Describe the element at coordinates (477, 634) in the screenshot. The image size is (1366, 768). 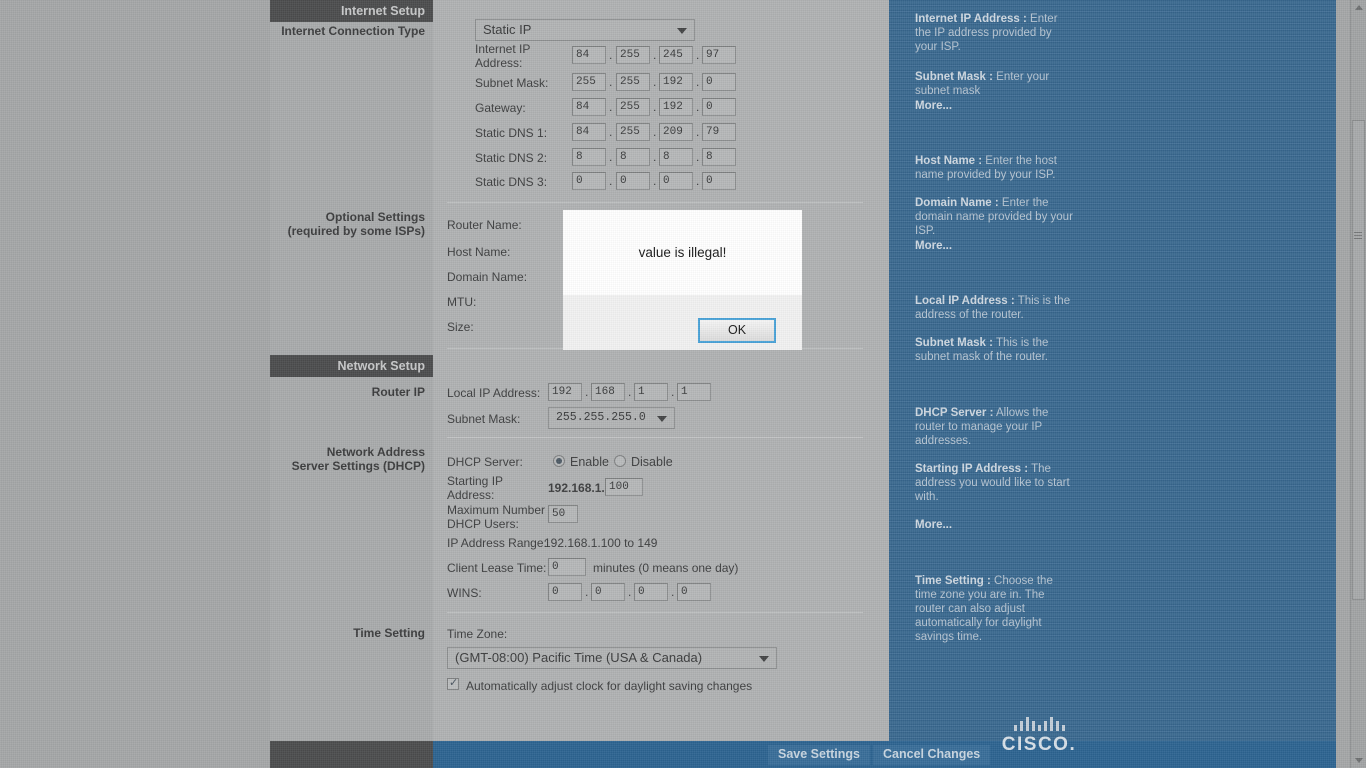
I see `label-time-zone: Time Zone:` at that location.